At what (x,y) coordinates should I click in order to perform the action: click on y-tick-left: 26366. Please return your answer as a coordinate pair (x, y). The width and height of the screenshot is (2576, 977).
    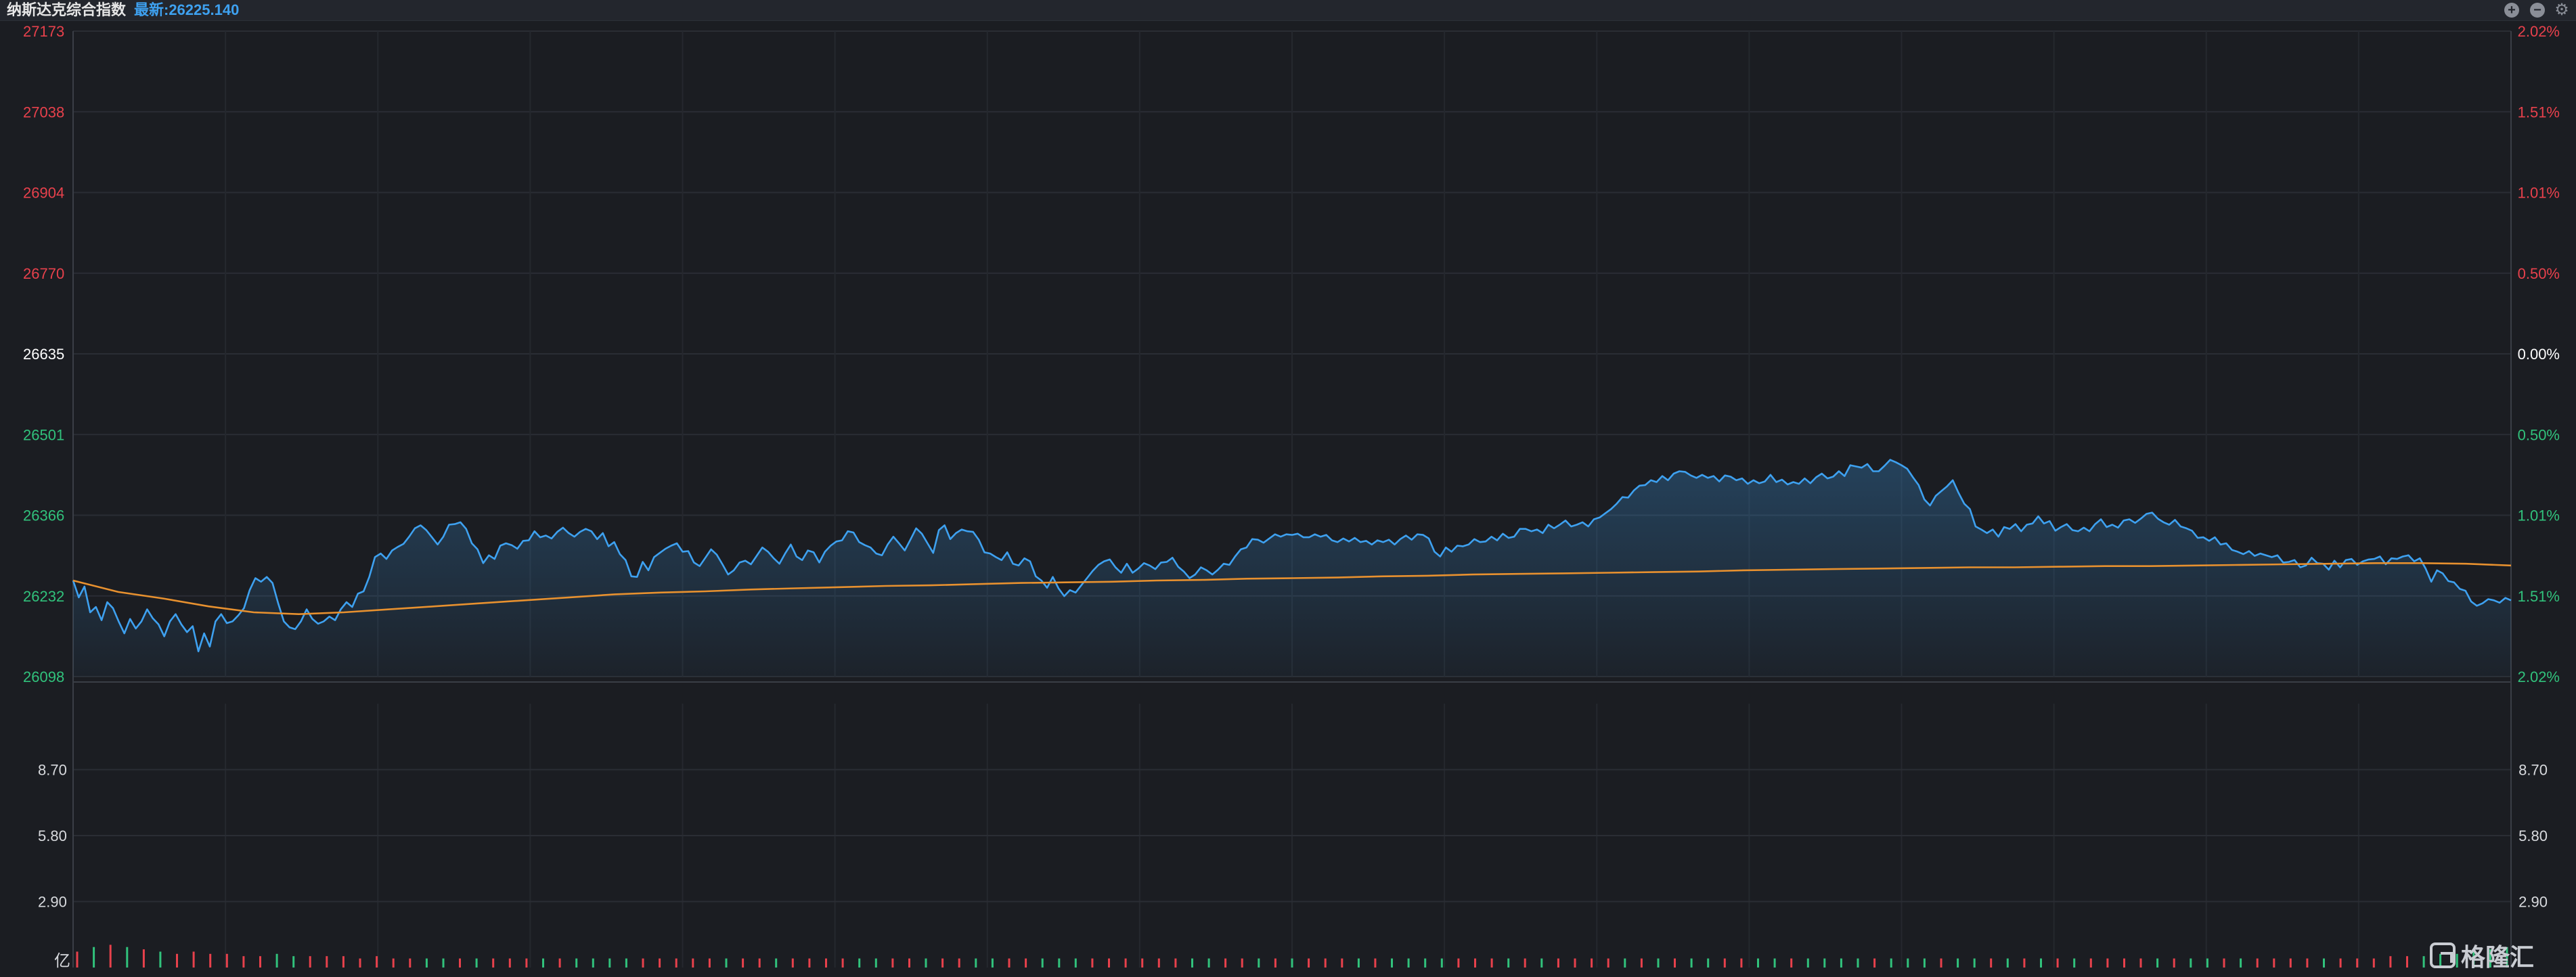
    Looking at the image, I should click on (43, 515).